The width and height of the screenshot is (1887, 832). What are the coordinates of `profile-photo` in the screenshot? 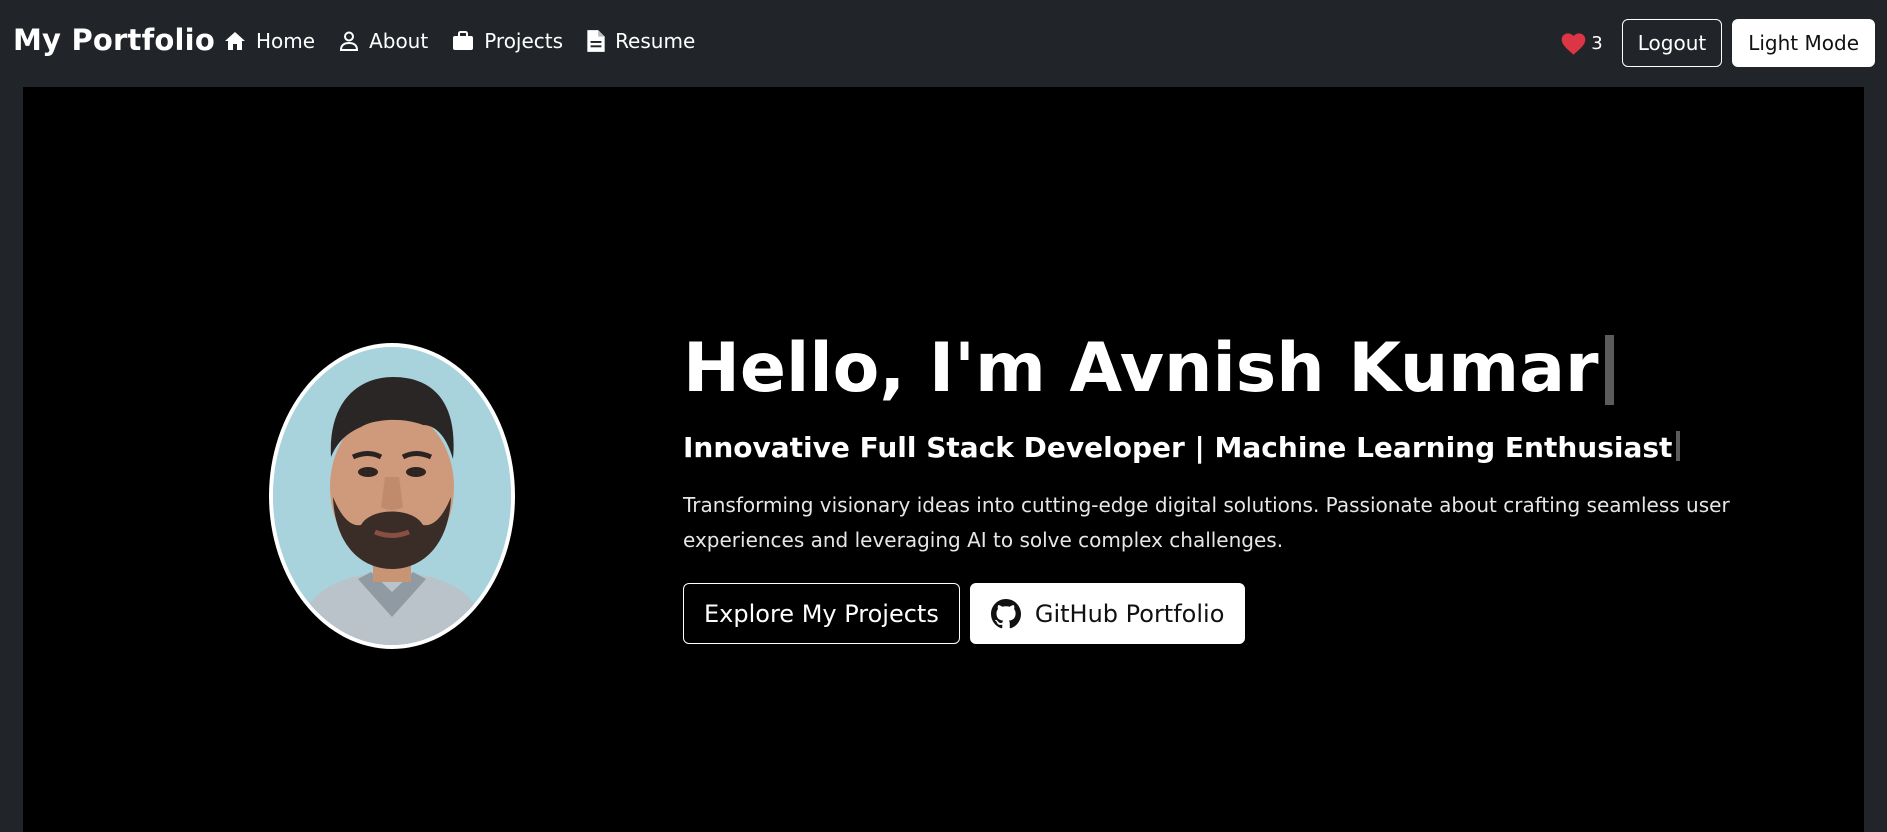 It's located at (392, 496).